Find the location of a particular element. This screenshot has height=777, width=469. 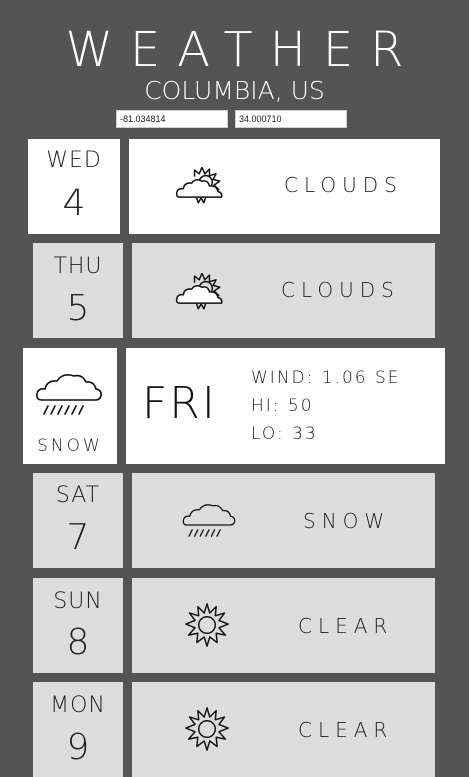

forecast-detail-fri: FRI WIND: 1.06 SE HI: 50 LO: 33 is located at coordinates (285, 406).